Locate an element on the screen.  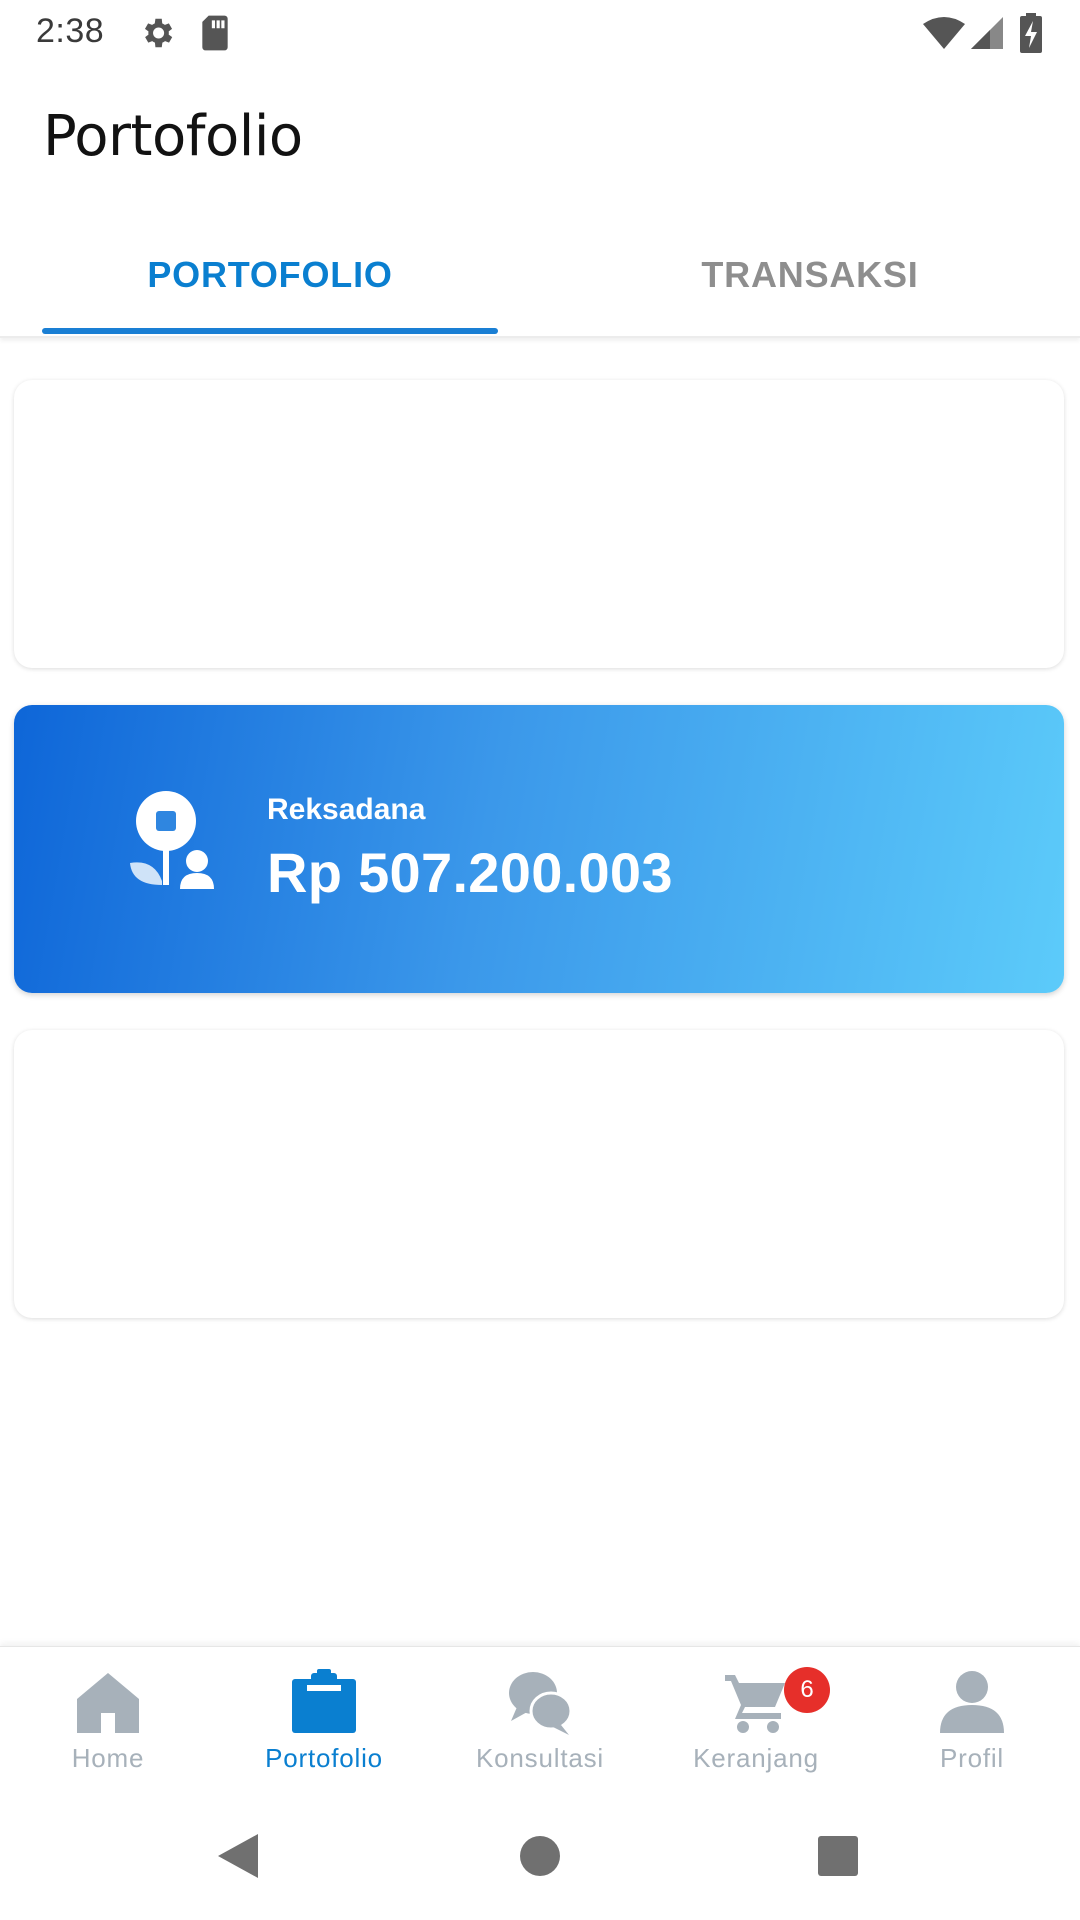
home-button-icon is located at coordinates (540, 1858).